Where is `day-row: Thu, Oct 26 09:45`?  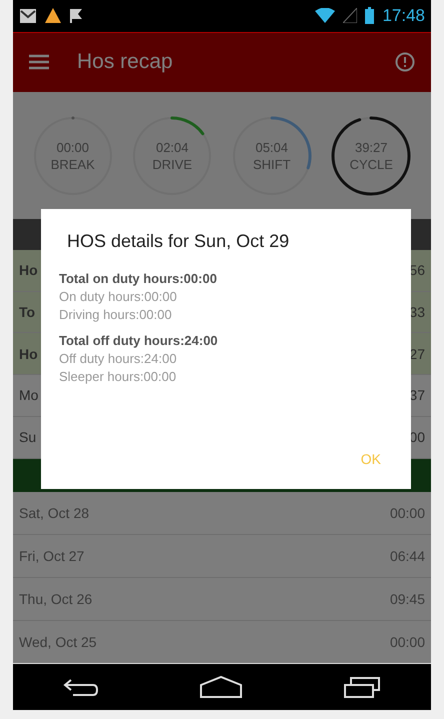 day-row: Thu, Oct 26 09:45 is located at coordinates (222, 600).